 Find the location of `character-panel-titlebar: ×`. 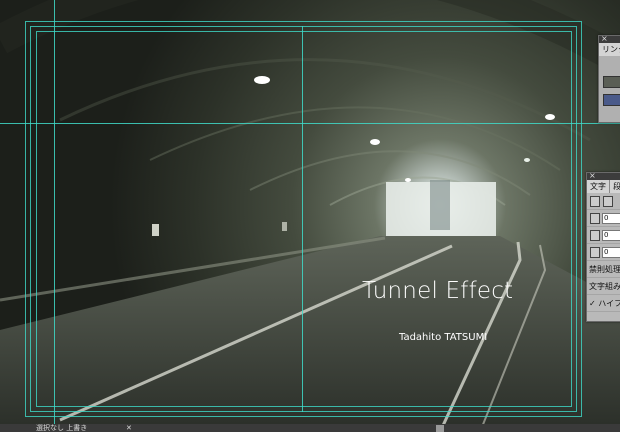

character-panel-titlebar: × is located at coordinates (603, 176).